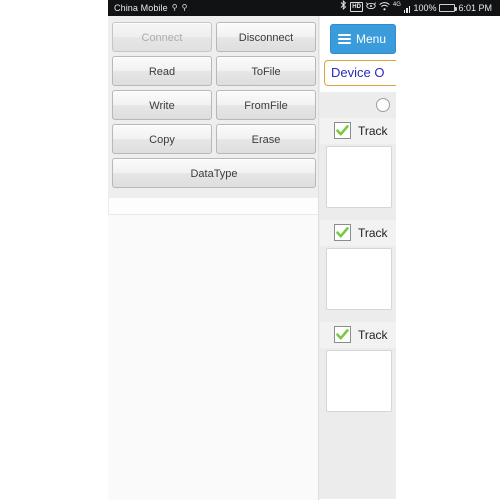 This screenshot has height=500, width=500. Describe the element at coordinates (383, 105) in the screenshot. I see `radio-button-unselected-icon` at that location.